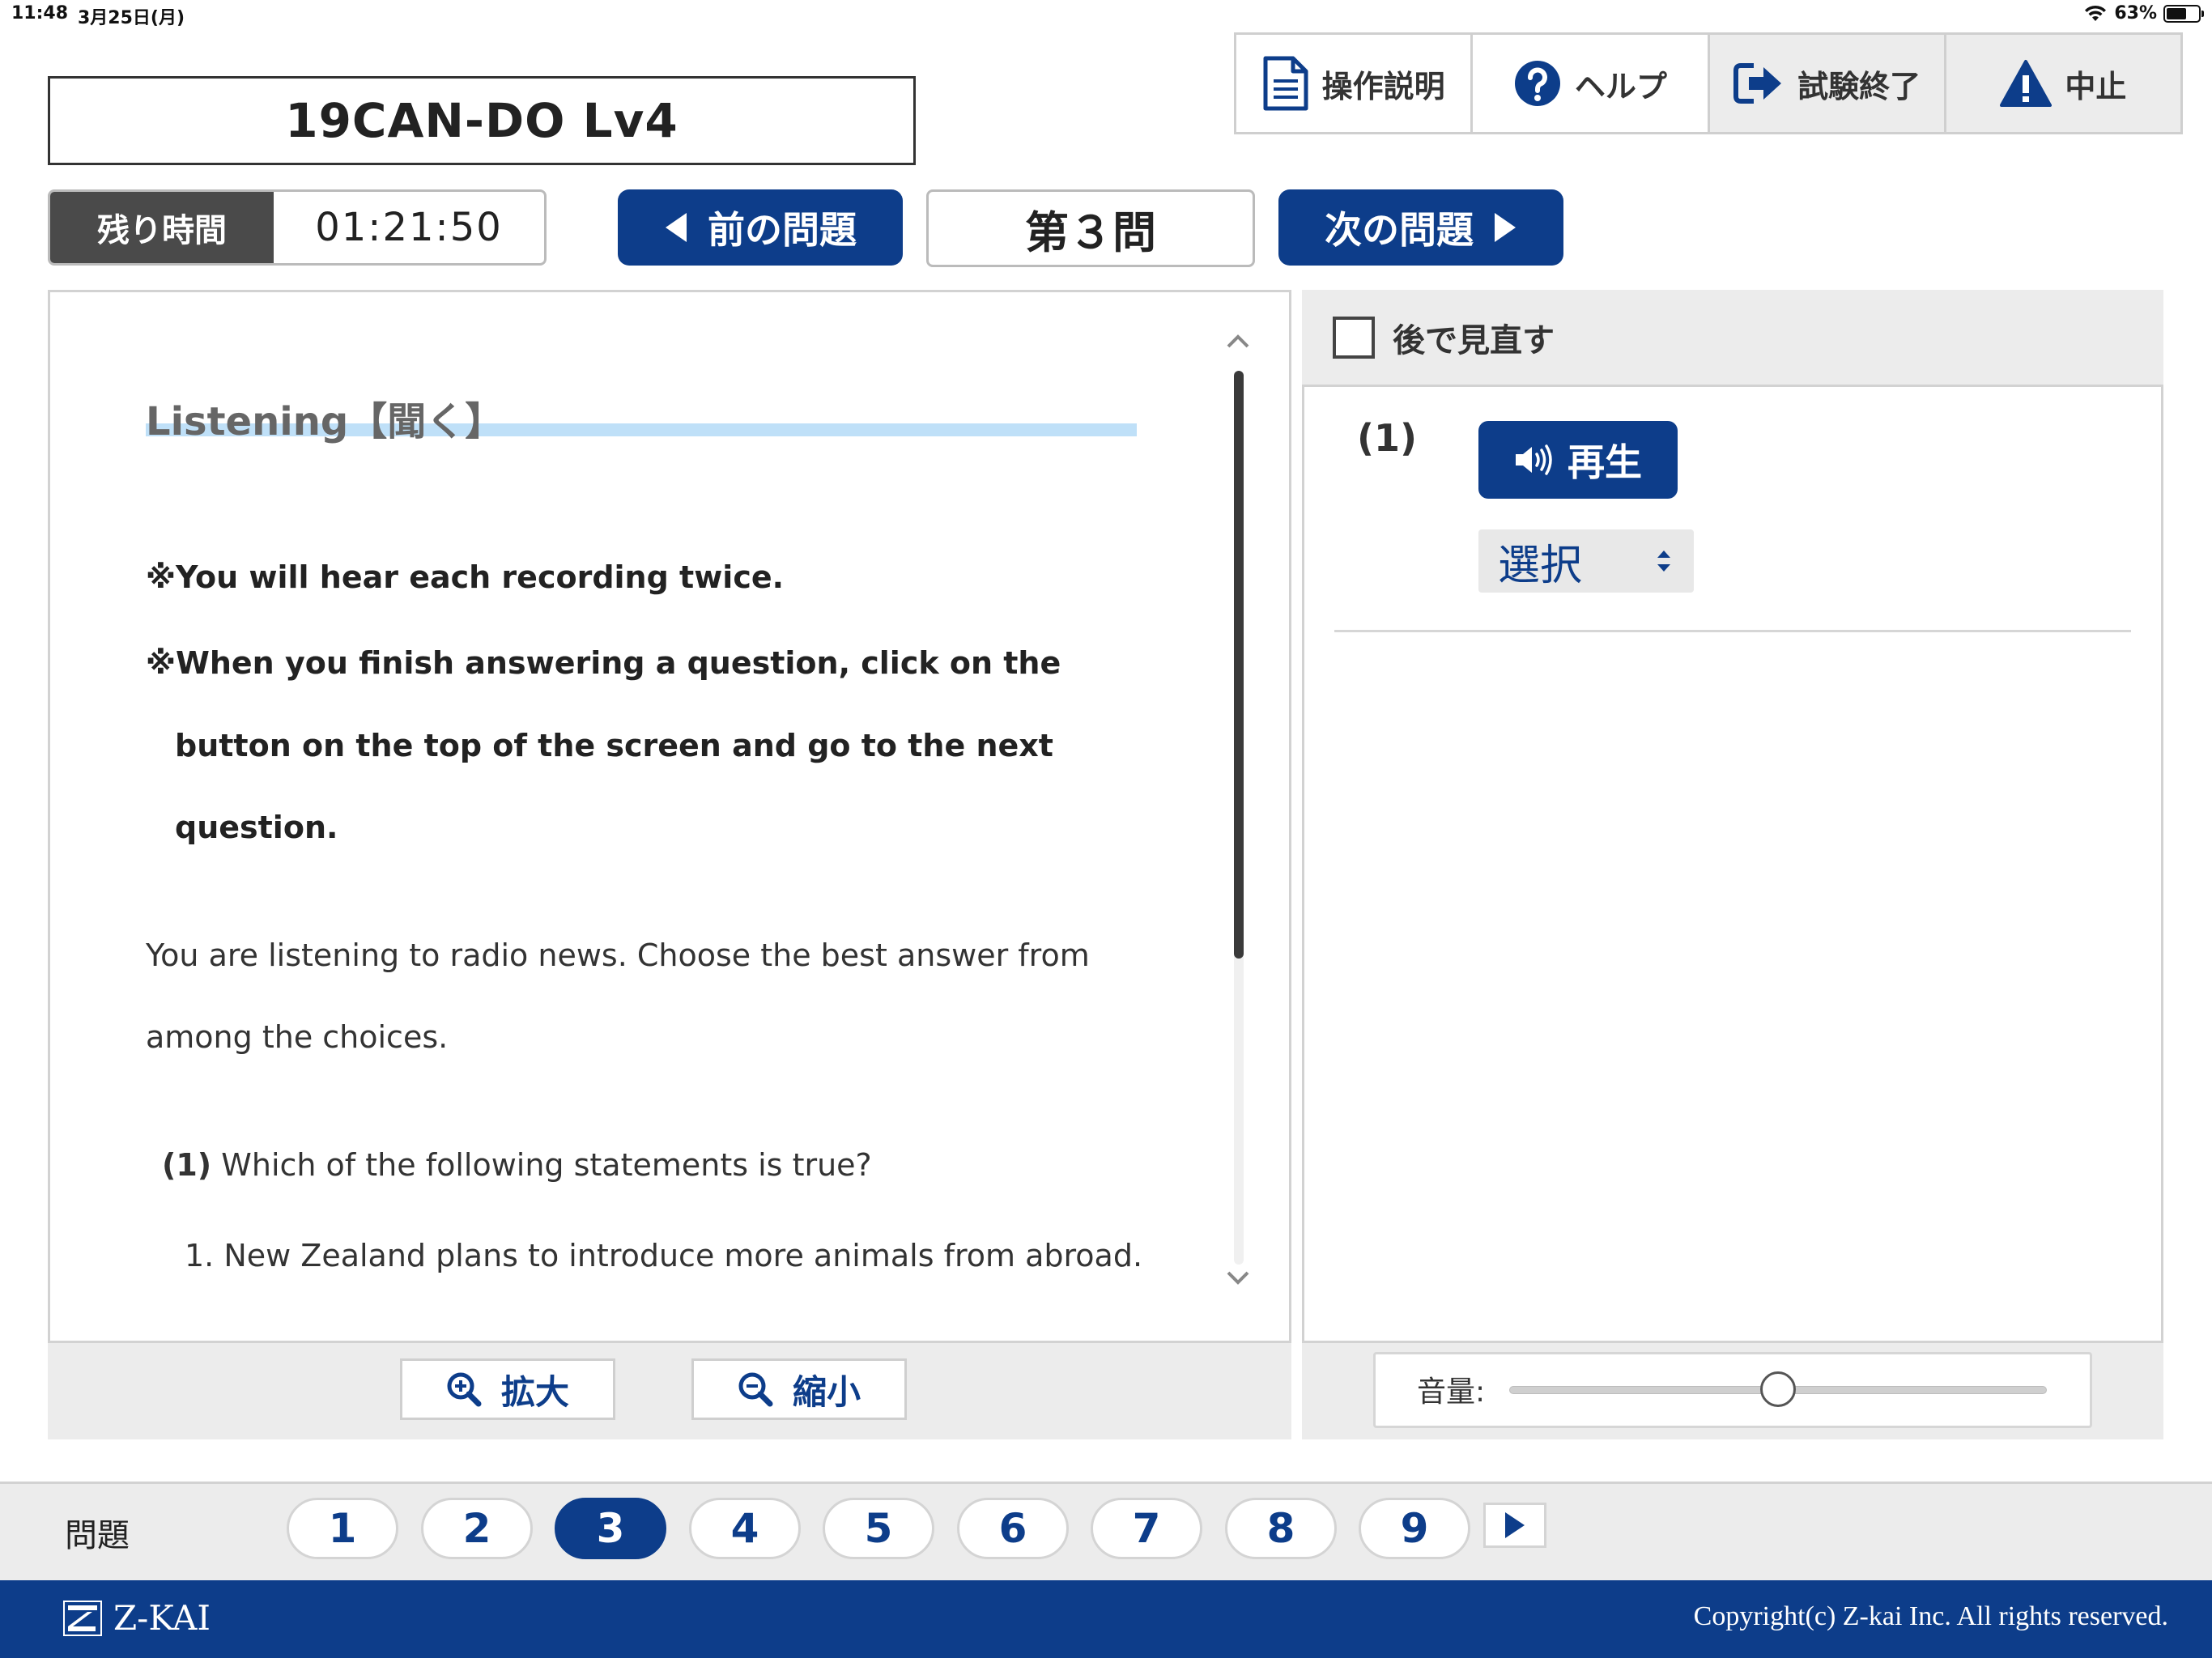 The width and height of the screenshot is (2212, 1658). Describe the element at coordinates (1474, 337) in the screenshot. I see `review-later-label: 後で見直す` at that location.